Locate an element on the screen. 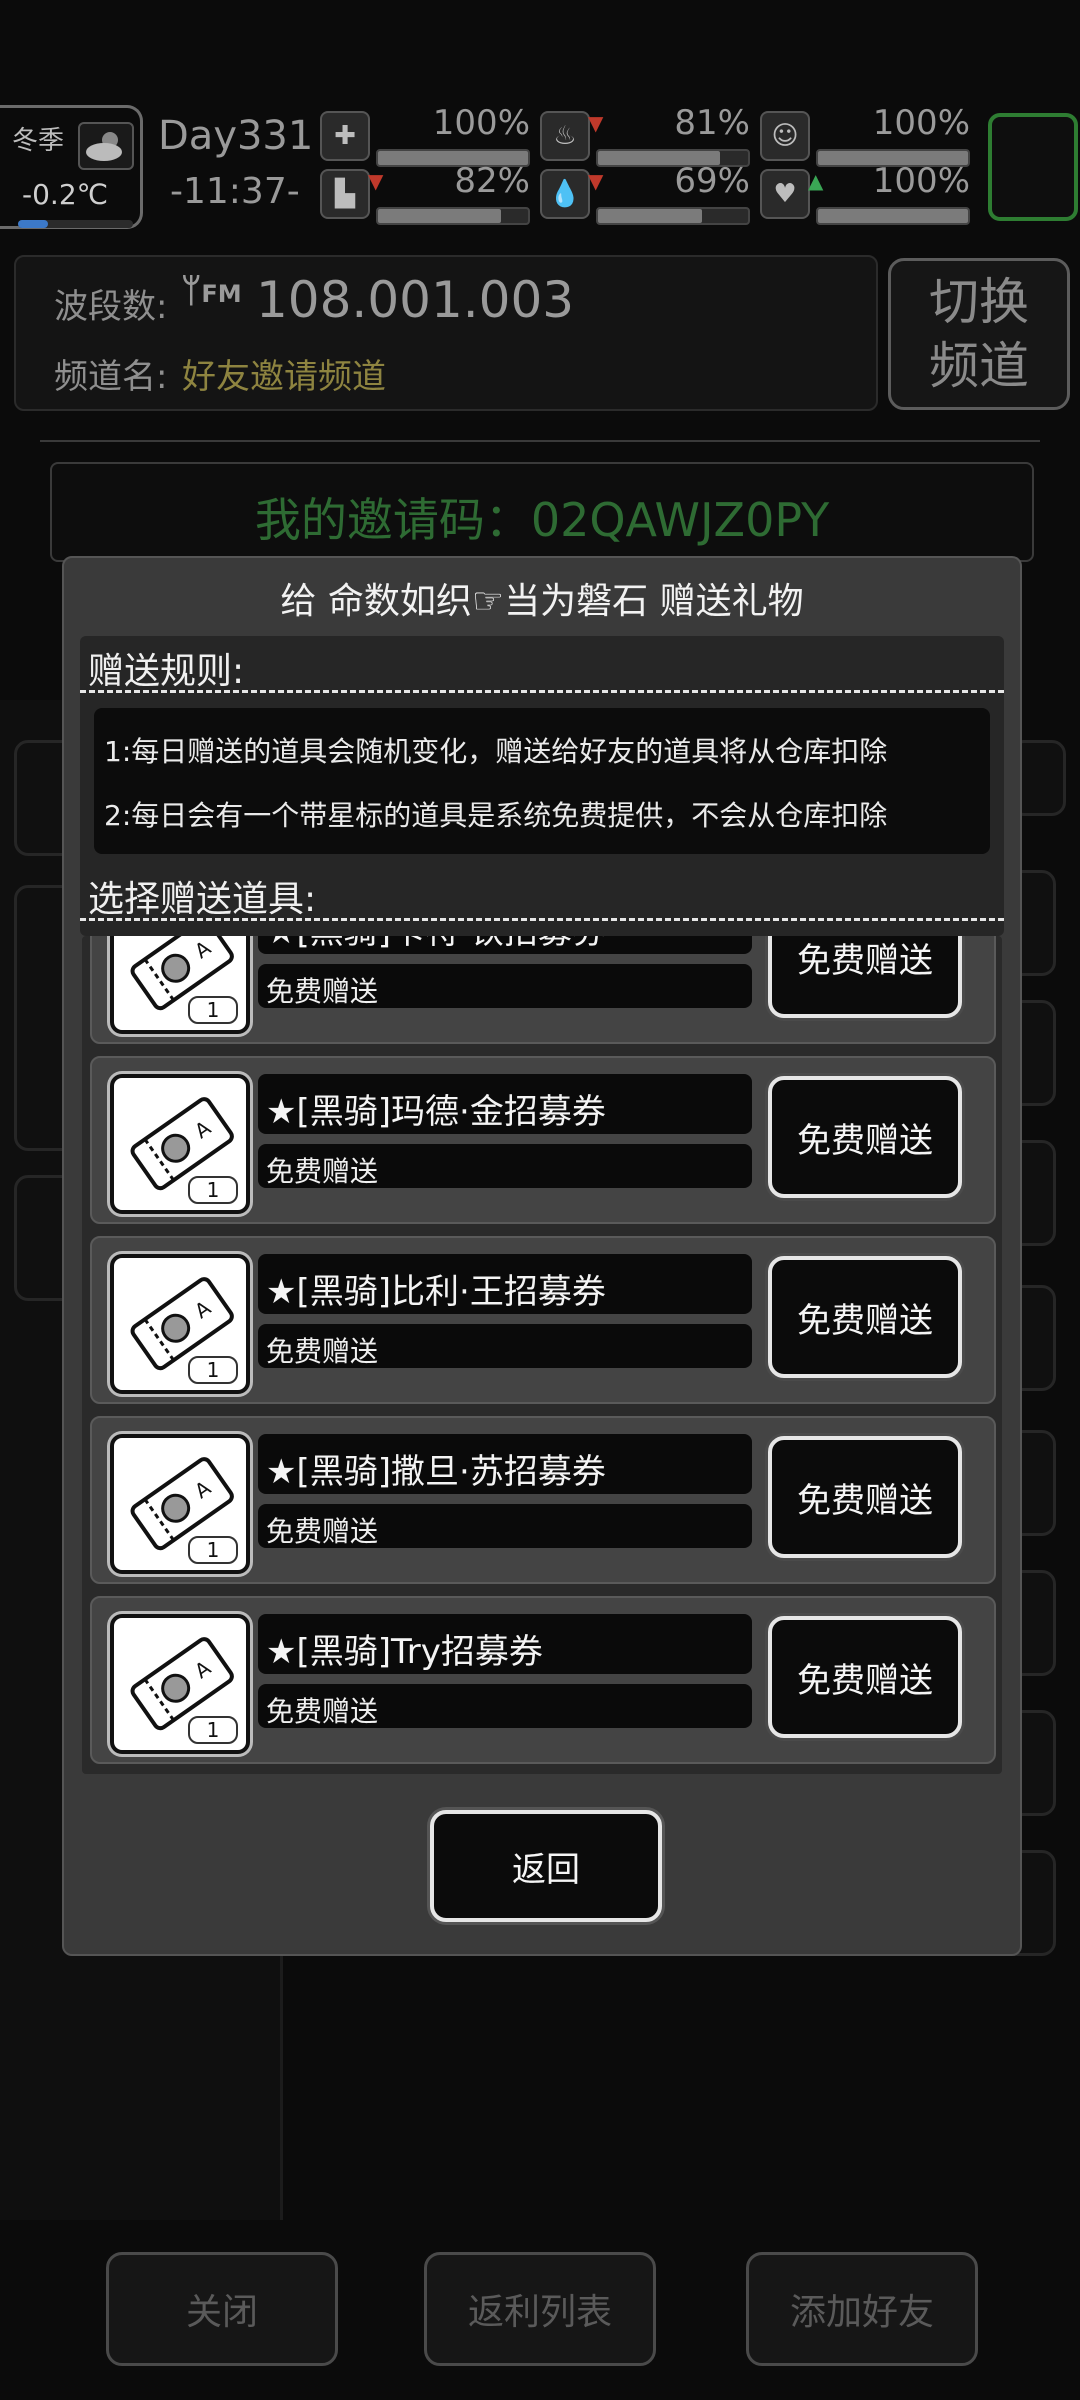  item-name-box: ★[黑骑]撒旦·苏招募券 is located at coordinates (505, 1464).